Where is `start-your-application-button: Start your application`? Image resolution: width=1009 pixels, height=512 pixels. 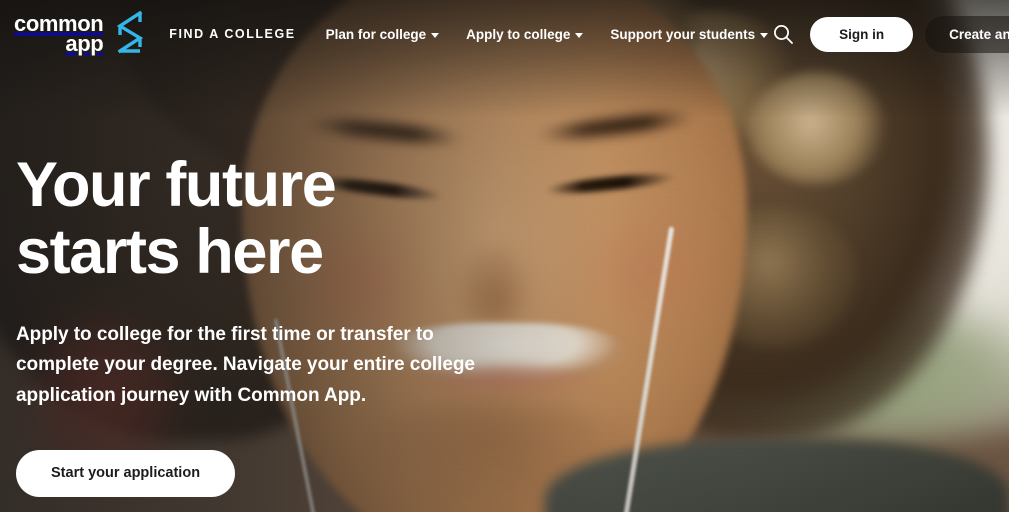 start-your-application-button: Start your application is located at coordinates (126, 473).